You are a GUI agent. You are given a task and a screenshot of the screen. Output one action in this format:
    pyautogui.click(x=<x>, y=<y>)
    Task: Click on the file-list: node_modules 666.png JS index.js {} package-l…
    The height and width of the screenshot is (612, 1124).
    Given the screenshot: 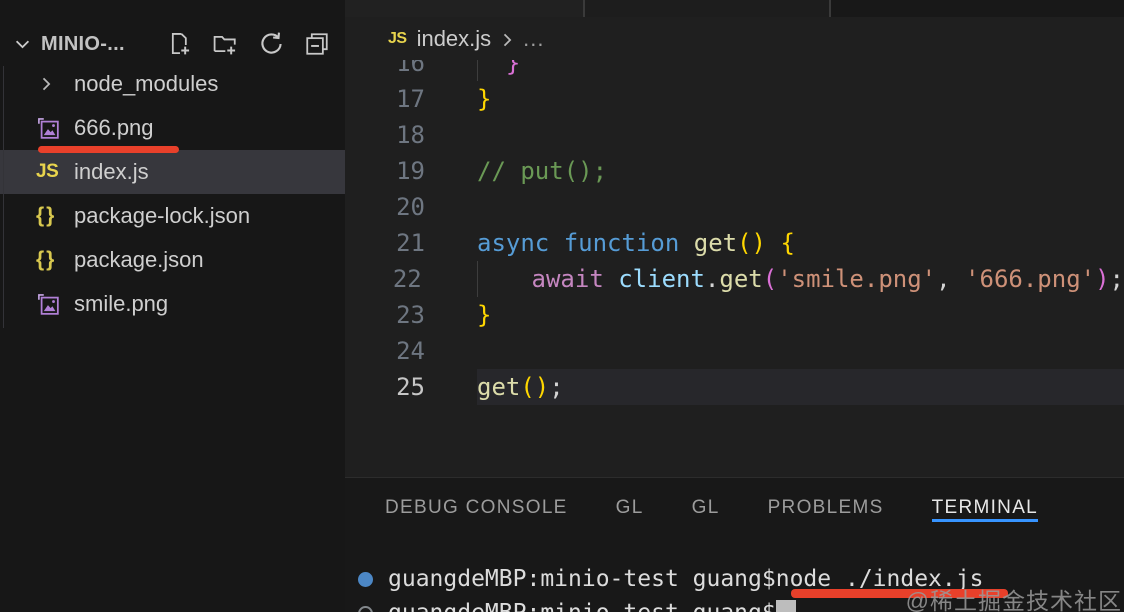 What is the action you would take?
    pyautogui.click(x=172, y=194)
    